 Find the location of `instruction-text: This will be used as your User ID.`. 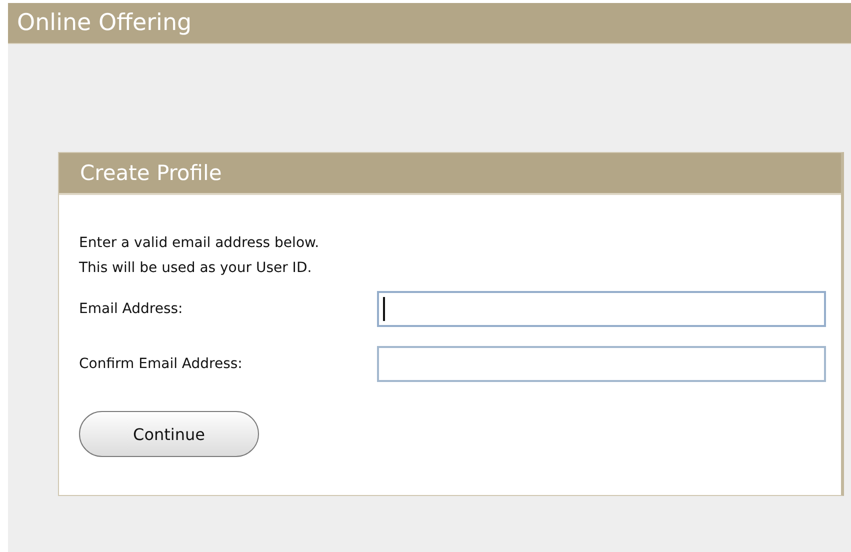

instruction-text: This will be used as your User ID. is located at coordinates (196, 268).